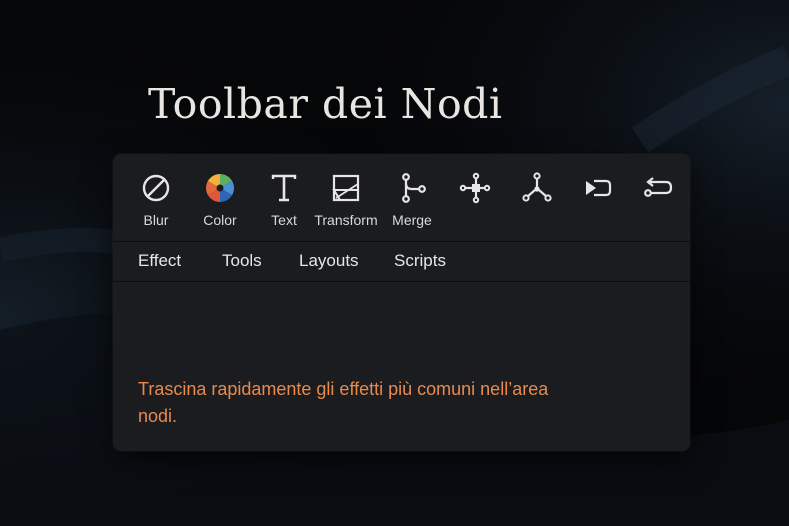 The width and height of the screenshot is (789, 526). Describe the element at coordinates (156, 203) in the screenshot. I see `tool-blur: Blur` at that location.